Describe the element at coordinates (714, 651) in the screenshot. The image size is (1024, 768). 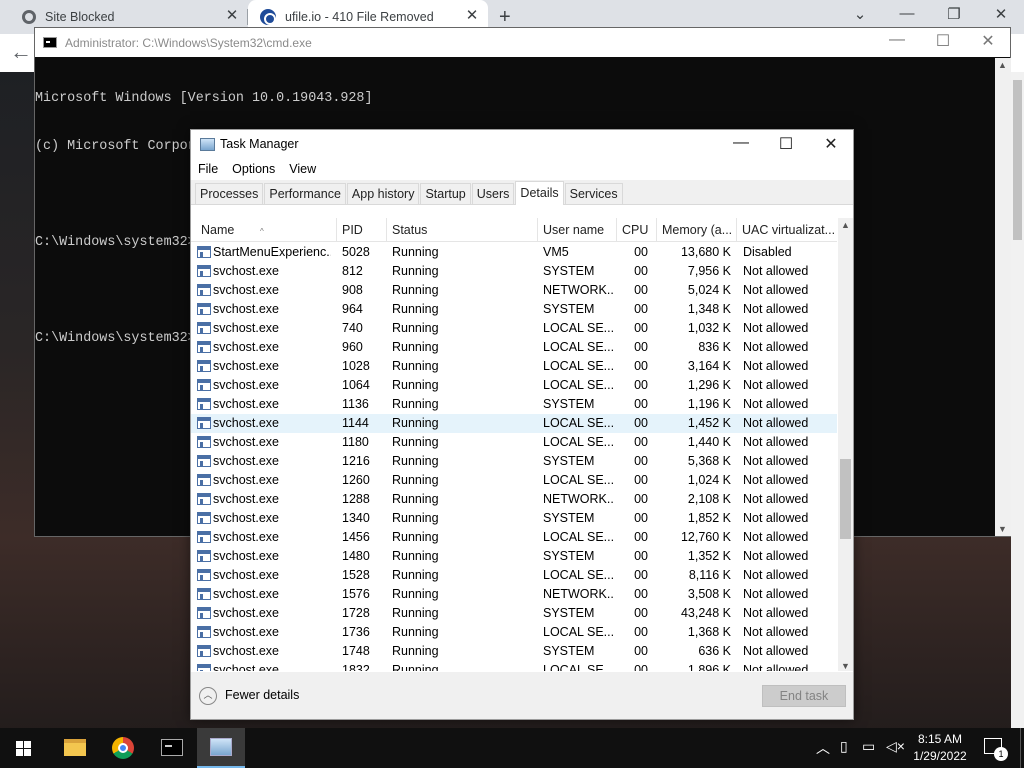
I see `process-memory: 636 K` at that location.